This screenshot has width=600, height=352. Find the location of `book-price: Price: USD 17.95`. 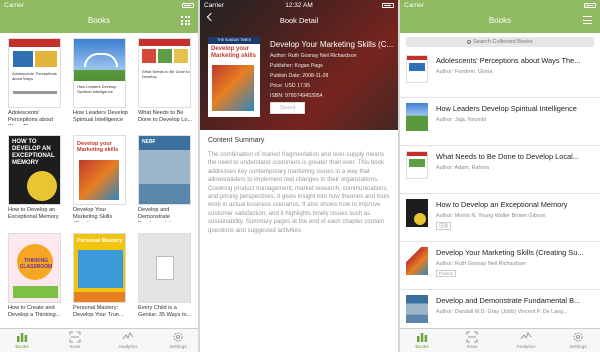

book-price: Price: USD 17.95 is located at coordinates (290, 86).